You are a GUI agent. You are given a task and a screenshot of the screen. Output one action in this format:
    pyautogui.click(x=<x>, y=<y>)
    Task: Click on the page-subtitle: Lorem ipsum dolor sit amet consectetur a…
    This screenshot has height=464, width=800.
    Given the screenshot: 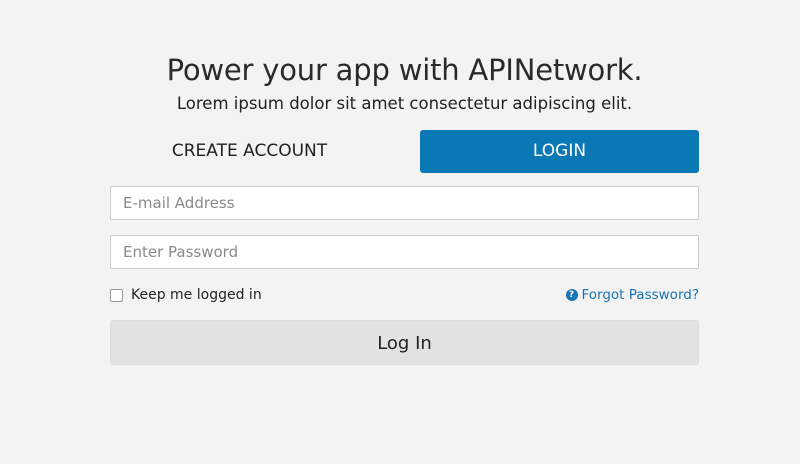 What is the action you would take?
    pyautogui.click(x=404, y=103)
    